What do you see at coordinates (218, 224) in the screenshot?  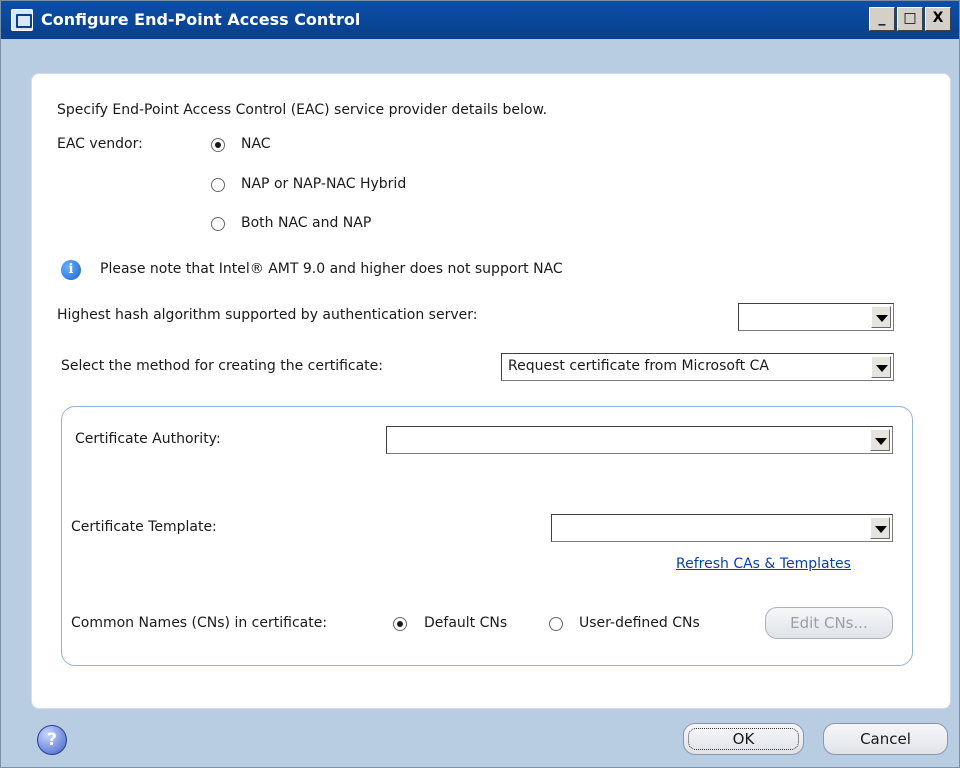 I see `radio-both` at bounding box center [218, 224].